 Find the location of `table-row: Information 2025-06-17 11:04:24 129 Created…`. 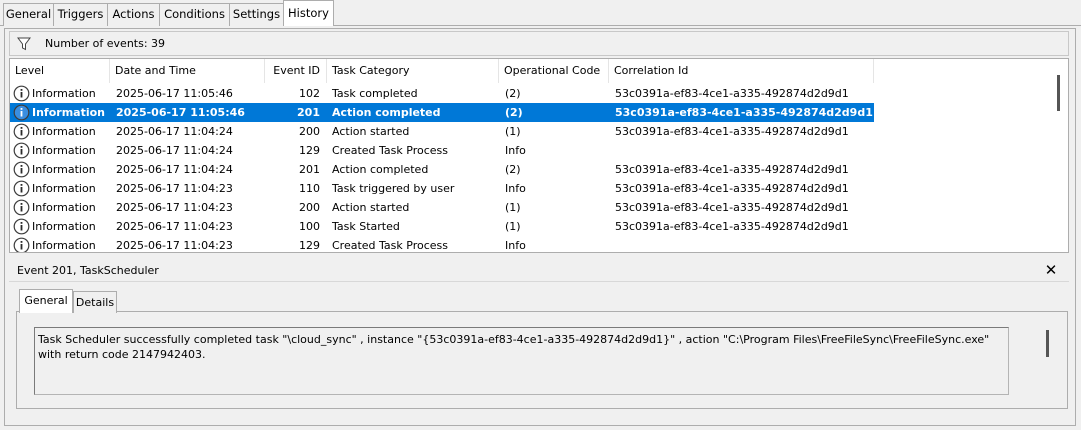

table-row: Information 2025-06-17 11:04:24 129 Created… is located at coordinates (442, 150).